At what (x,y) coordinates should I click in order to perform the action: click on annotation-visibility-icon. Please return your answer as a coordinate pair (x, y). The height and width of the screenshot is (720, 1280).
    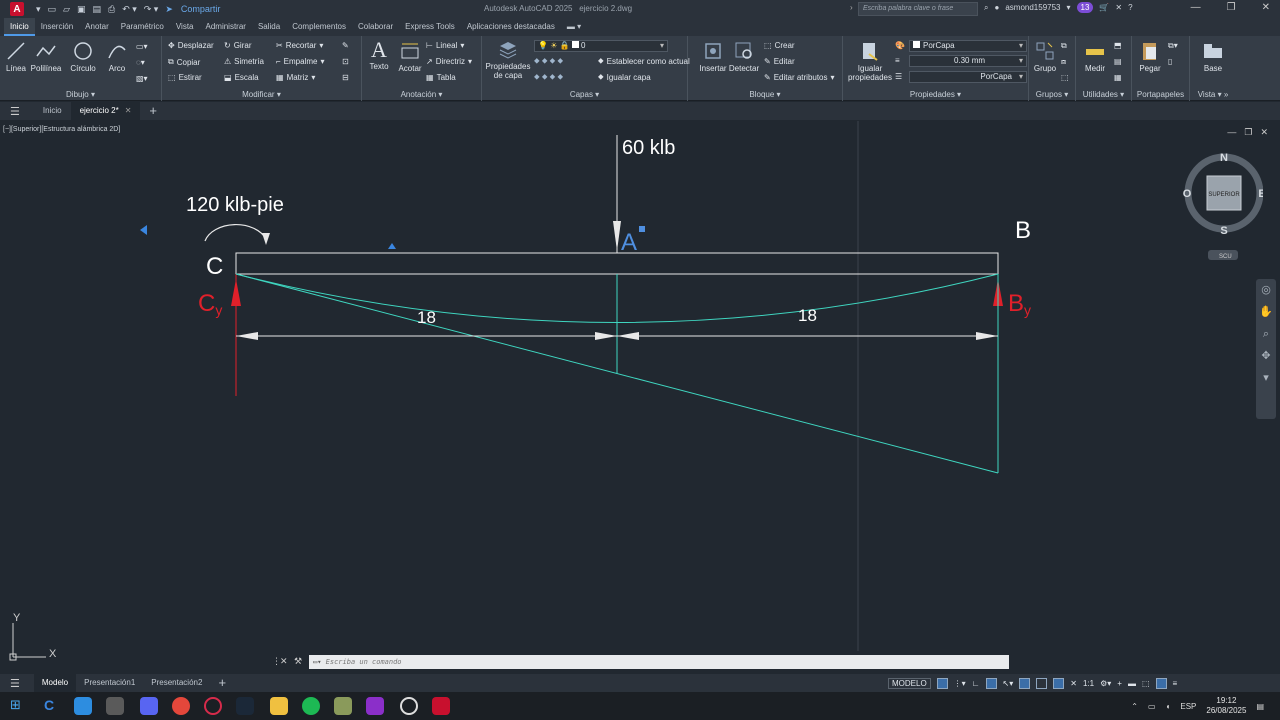
    Looking at the image, I should click on (1059, 683).